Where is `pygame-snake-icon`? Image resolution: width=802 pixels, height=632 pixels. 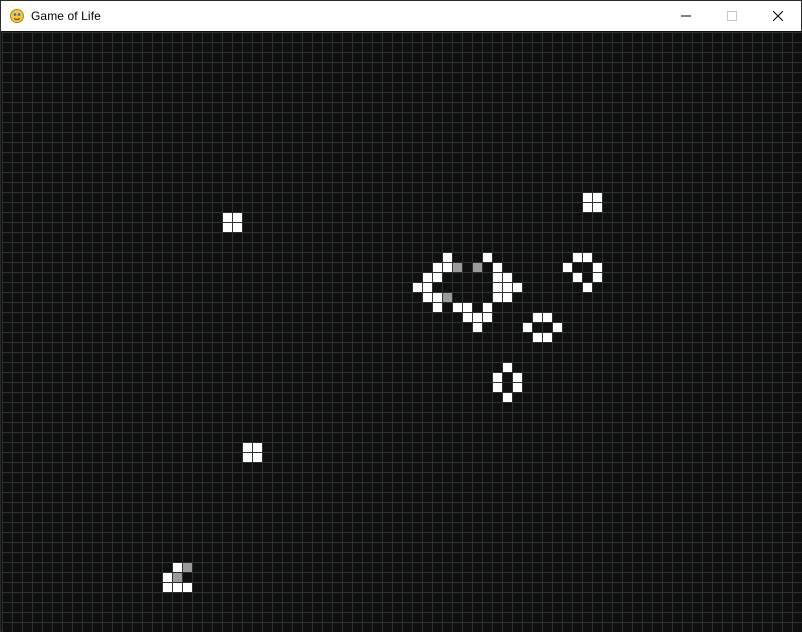
pygame-snake-icon is located at coordinates (17, 16).